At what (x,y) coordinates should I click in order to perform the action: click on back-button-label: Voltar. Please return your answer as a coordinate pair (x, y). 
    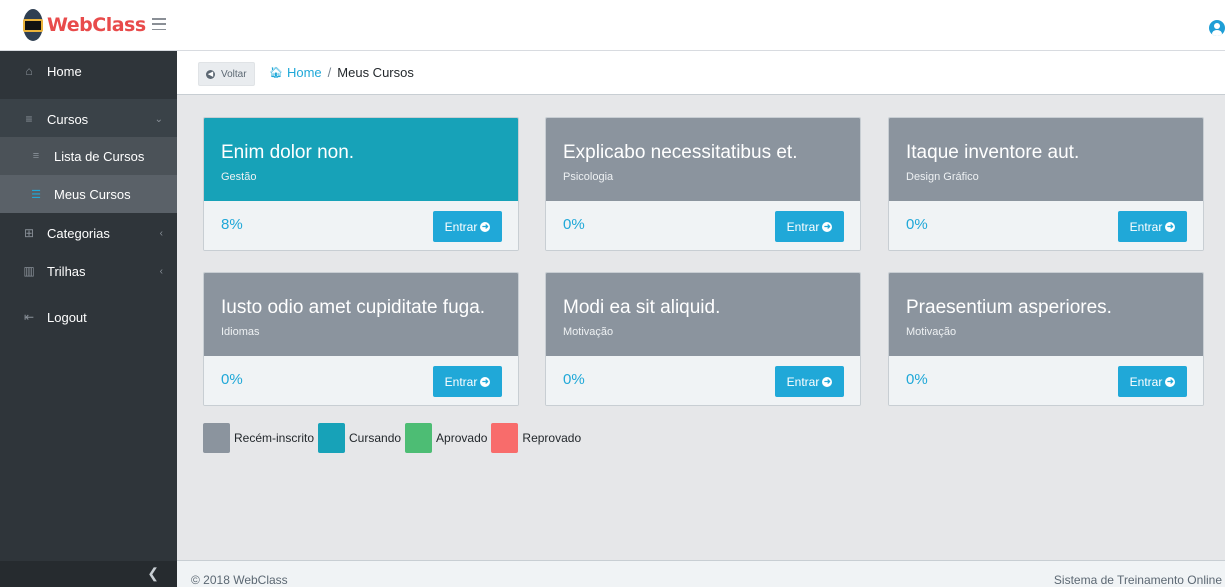
    Looking at the image, I should click on (234, 74).